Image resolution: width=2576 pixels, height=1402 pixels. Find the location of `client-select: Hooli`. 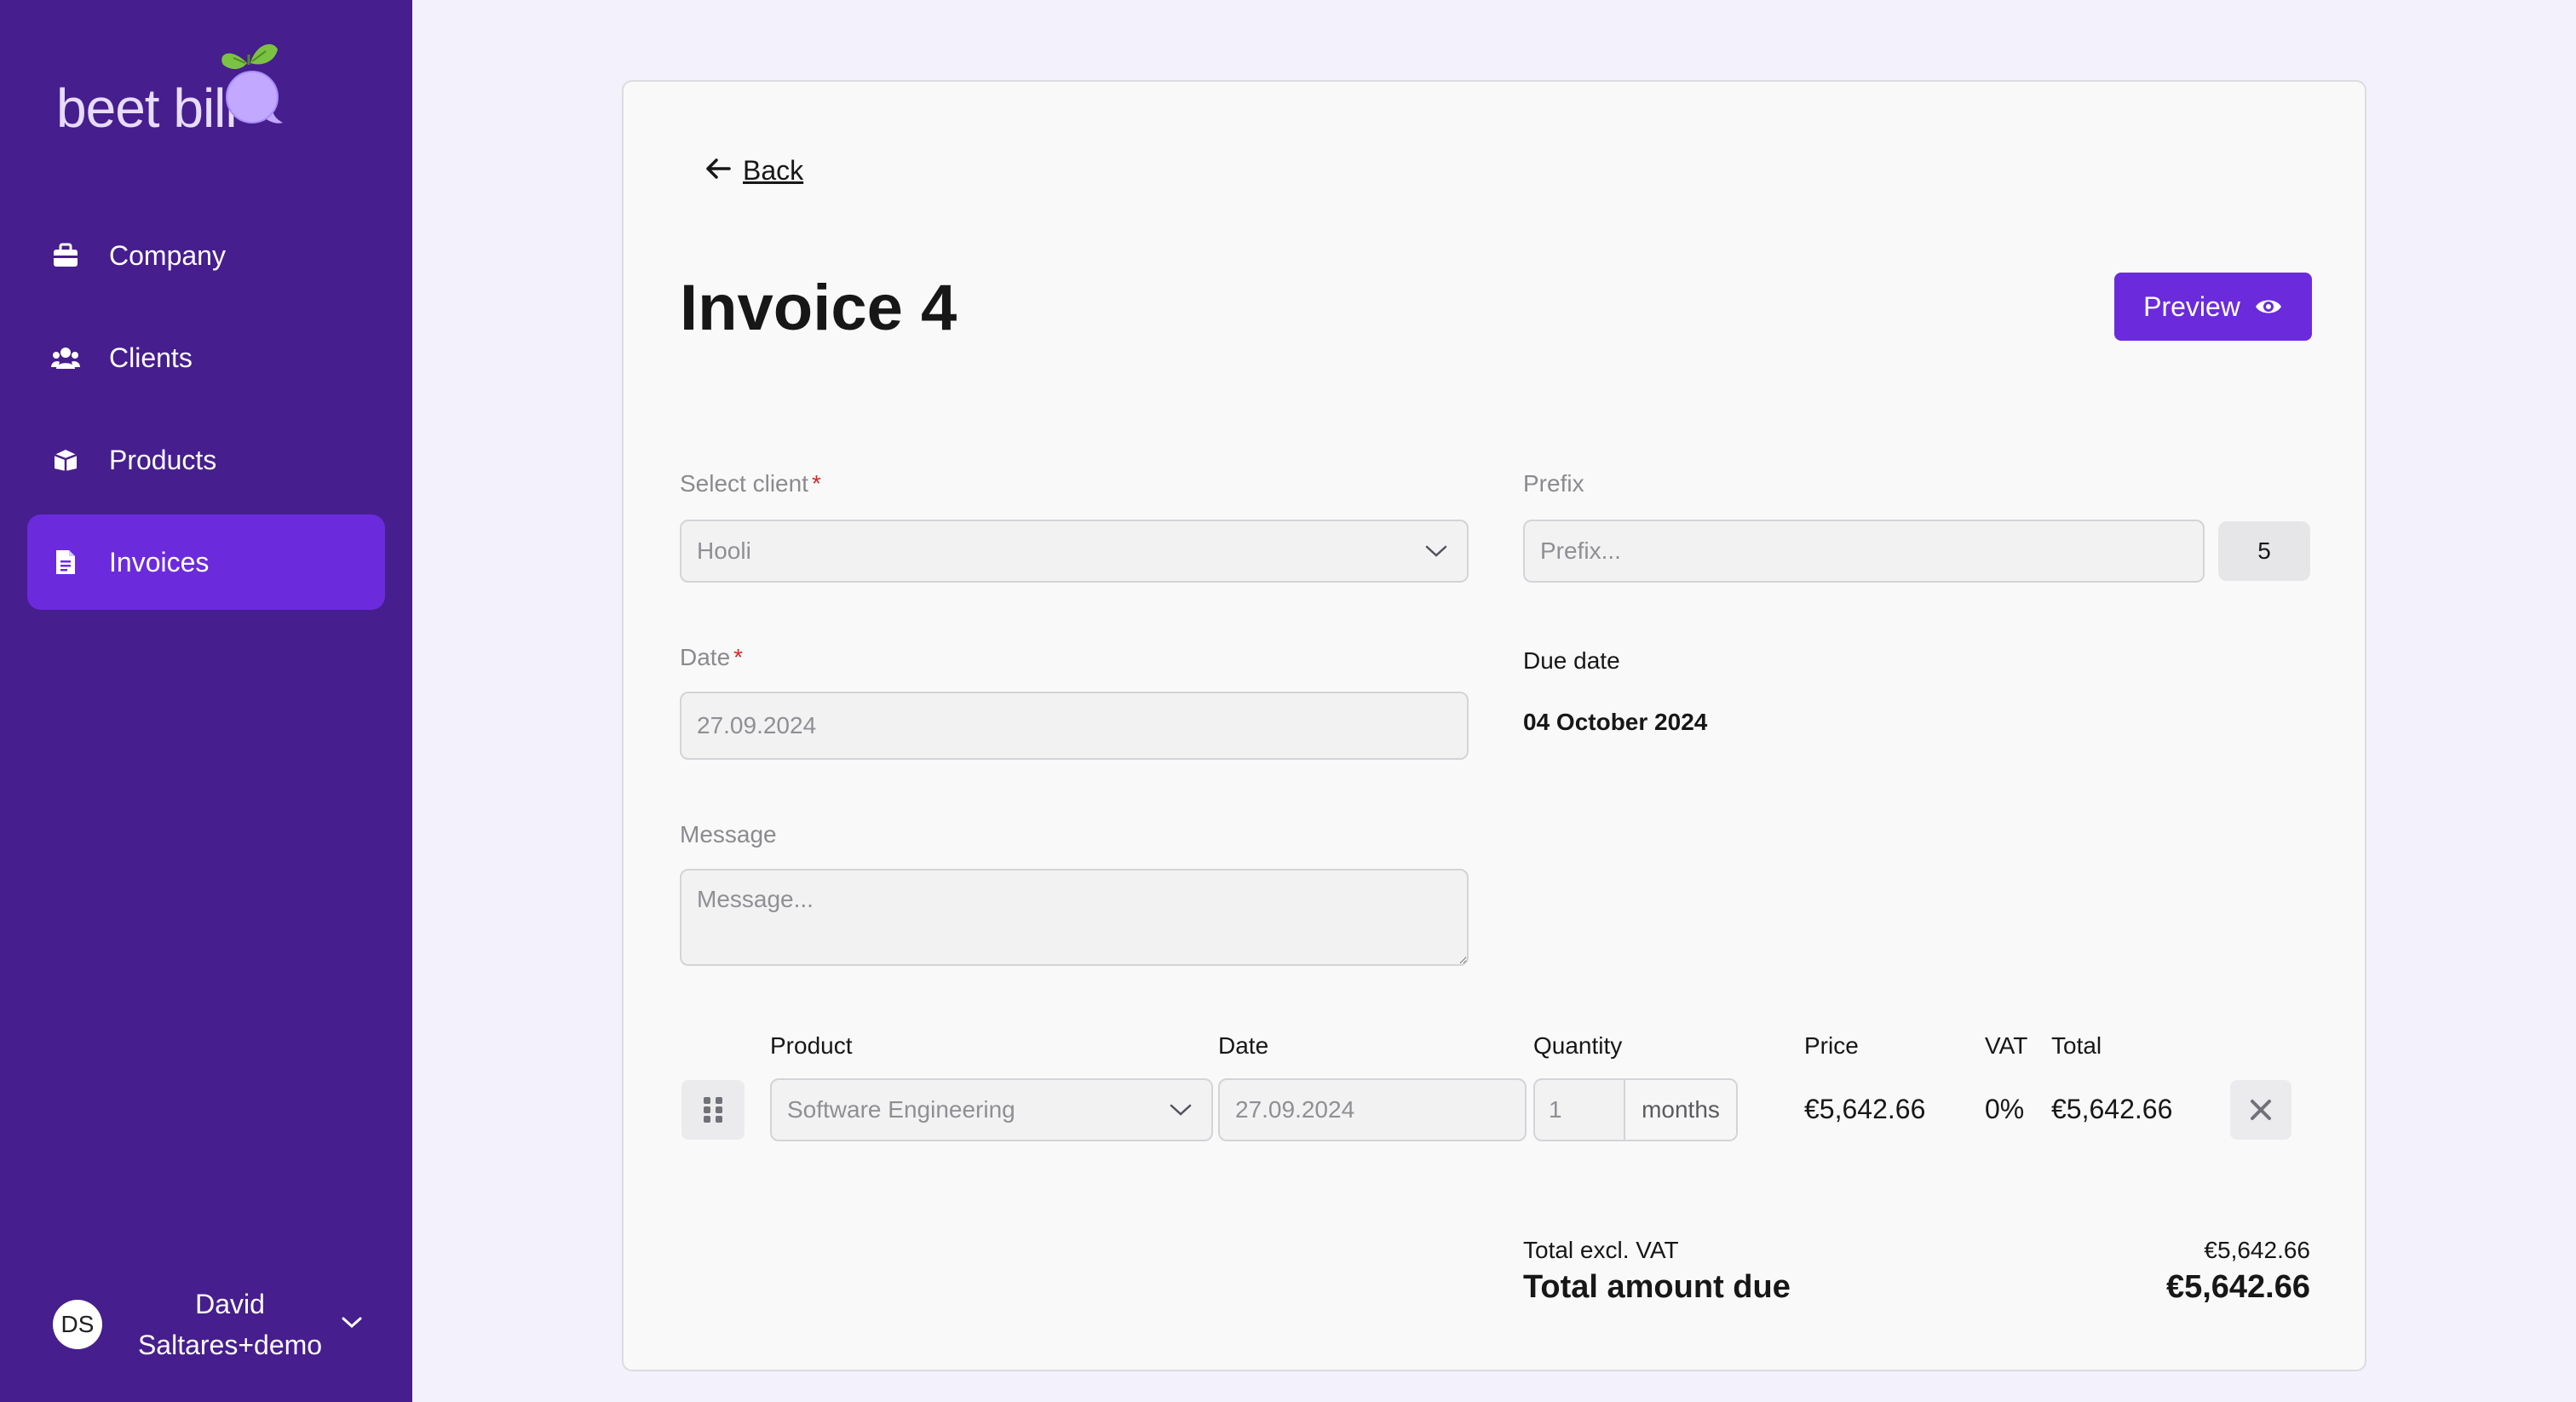

client-select: Hooli is located at coordinates (1075, 551).